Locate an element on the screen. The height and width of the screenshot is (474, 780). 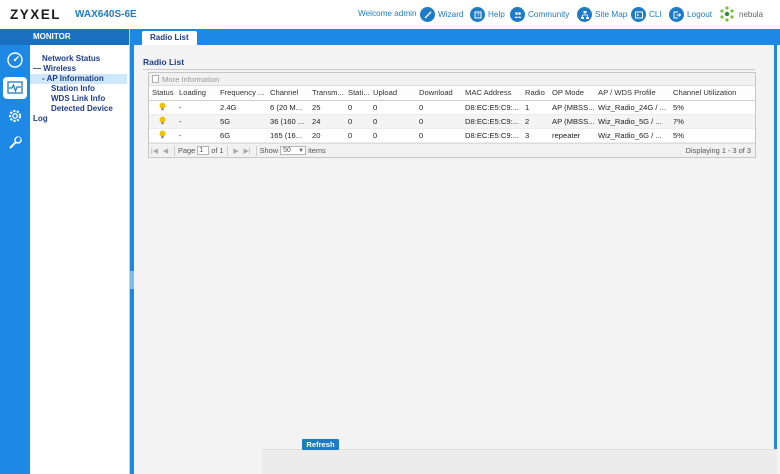
help-icon: ? is located at coordinates (477, 14).